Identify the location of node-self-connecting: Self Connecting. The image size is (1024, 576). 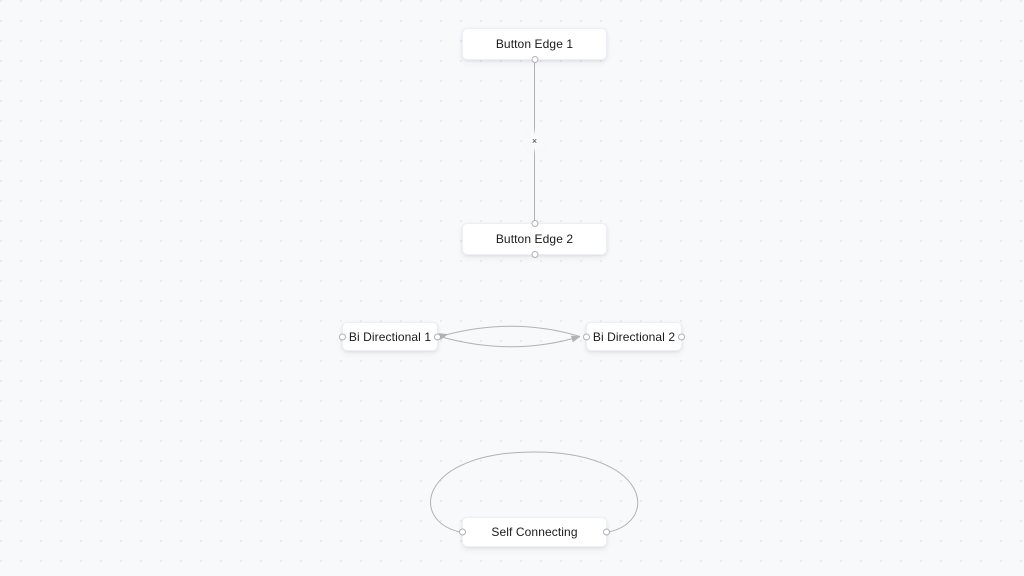
(534, 532).